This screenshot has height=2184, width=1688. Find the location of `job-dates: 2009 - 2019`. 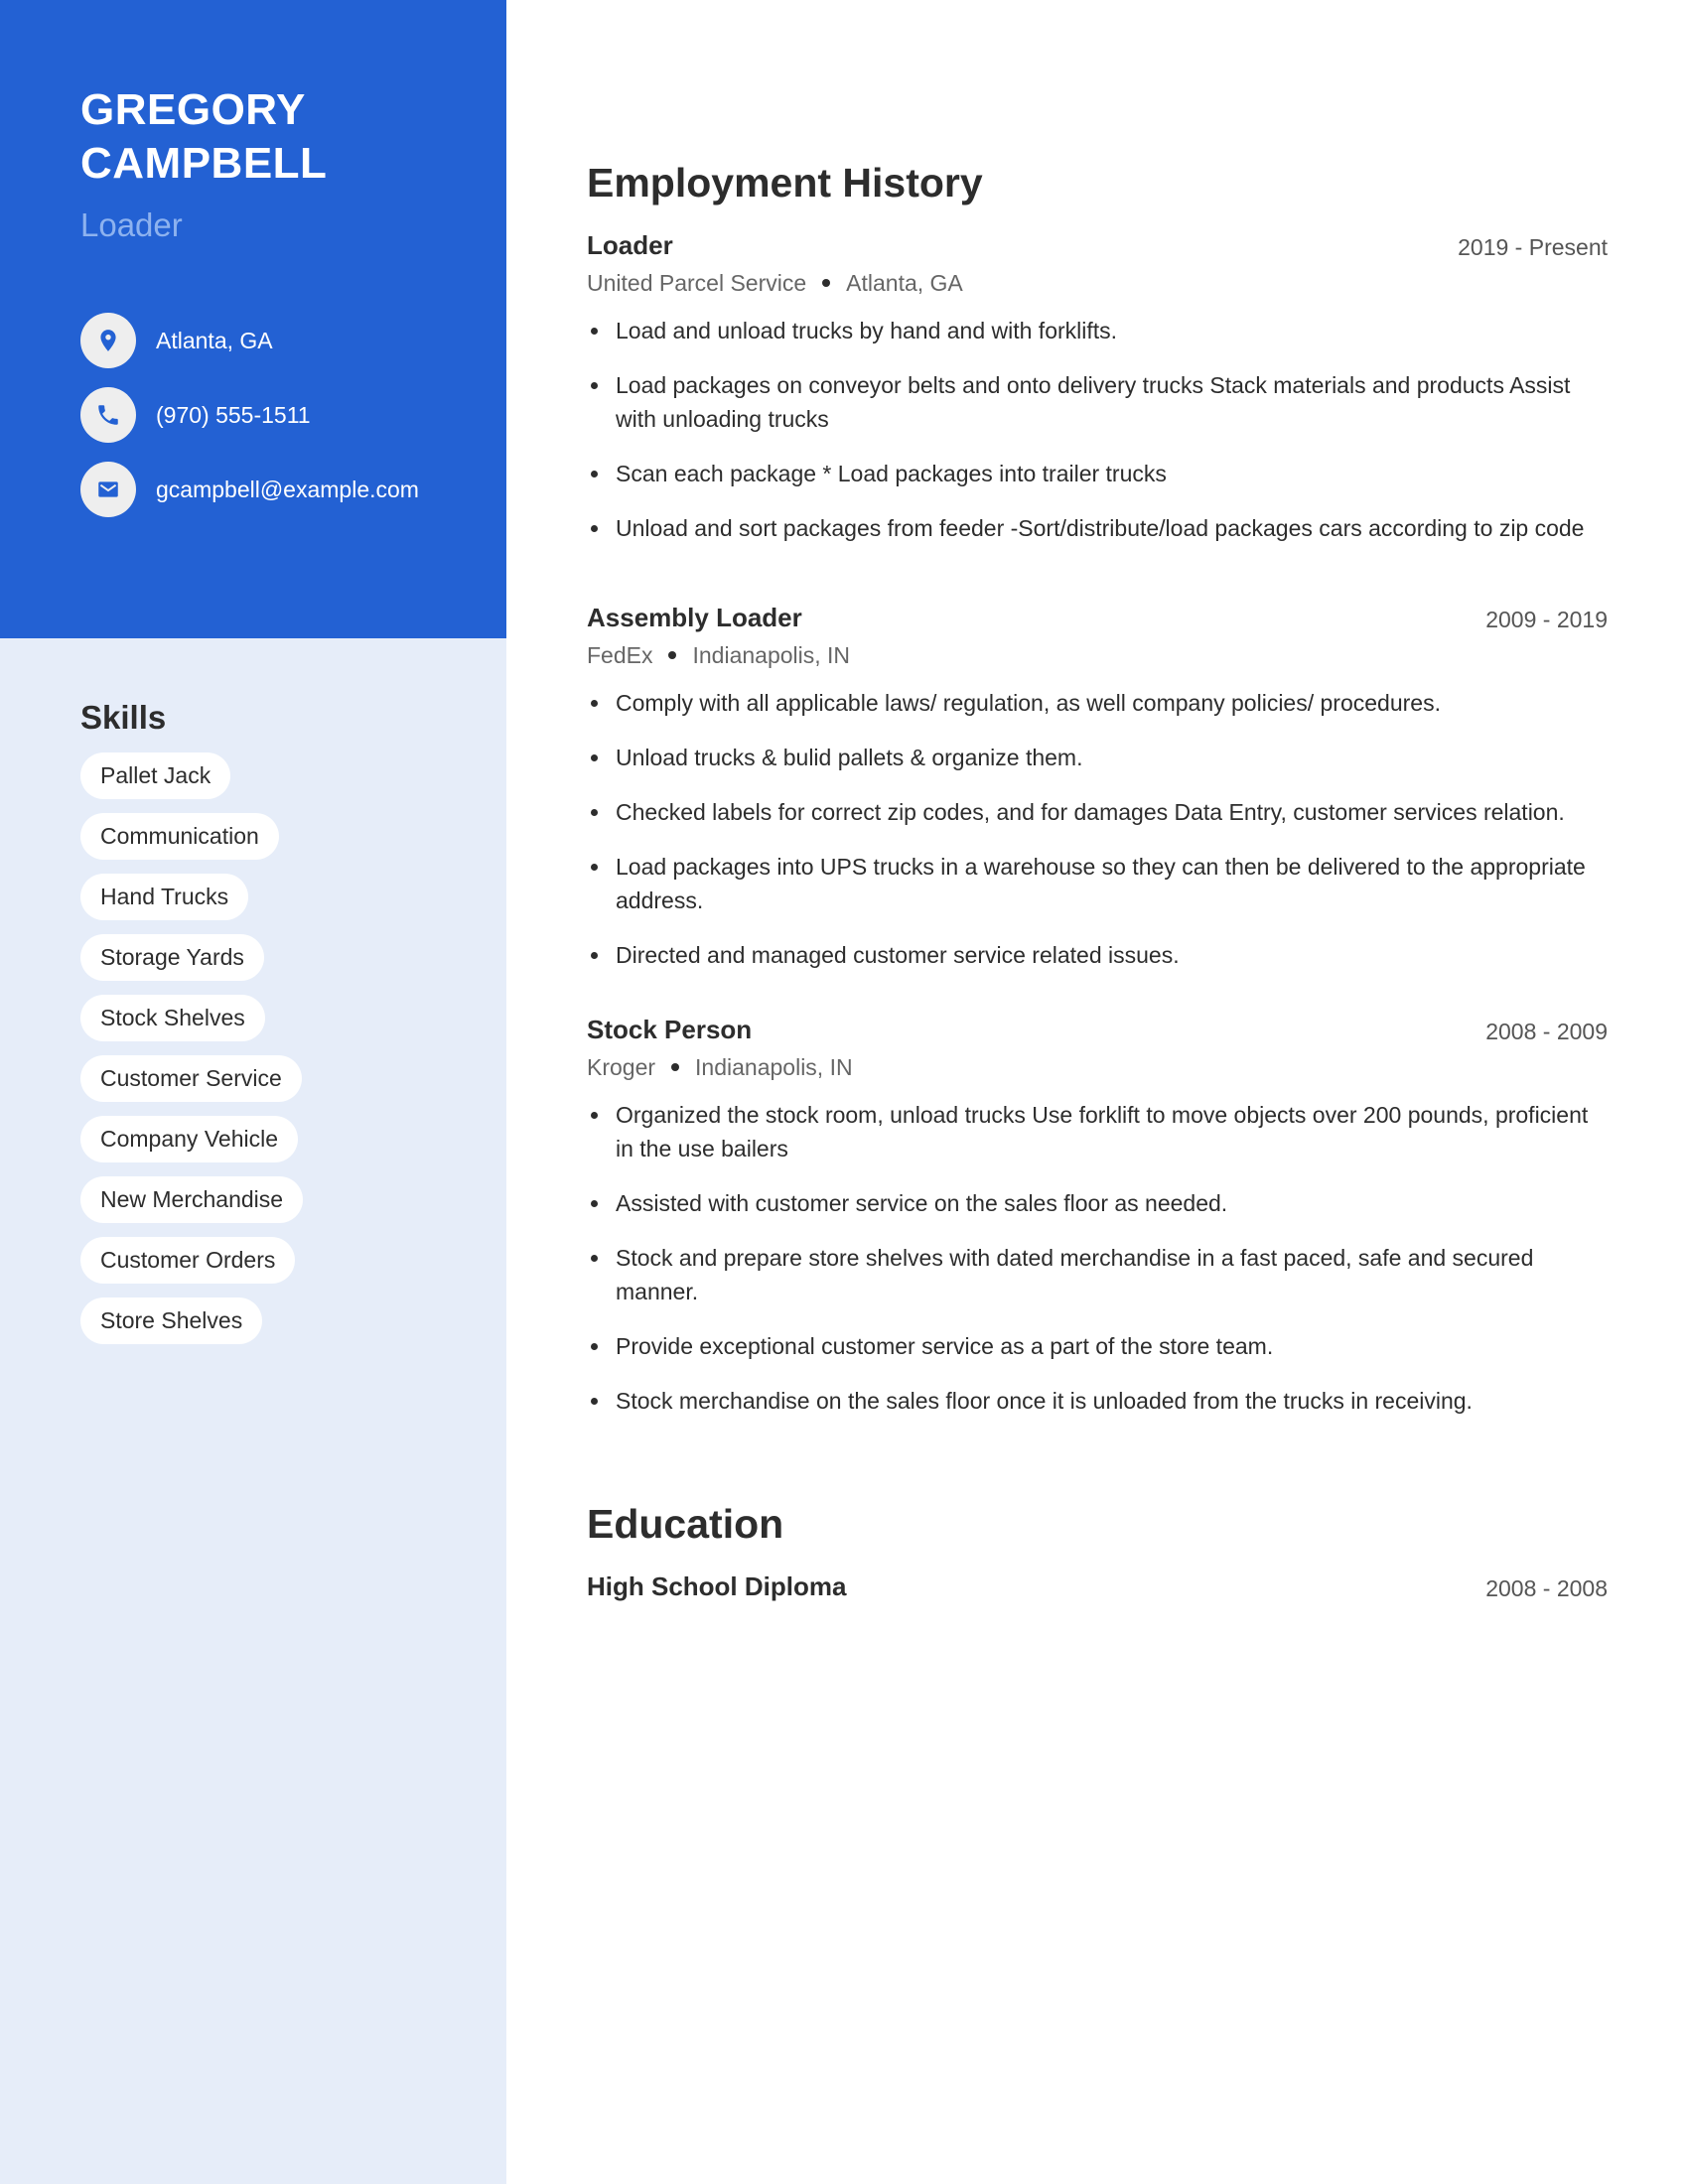

job-dates: 2009 - 2019 is located at coordinates (1546, 619).